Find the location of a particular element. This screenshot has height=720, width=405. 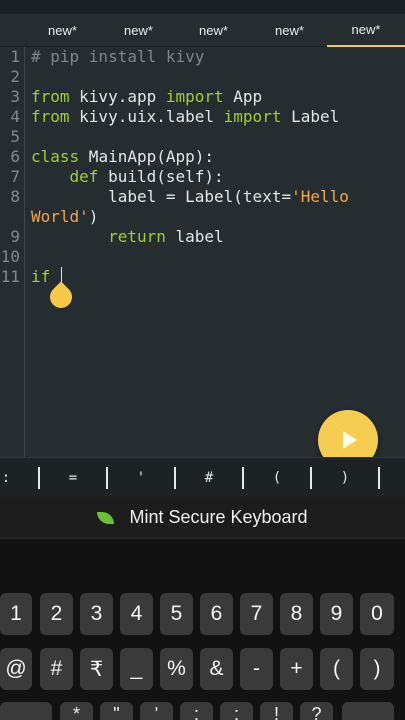

keyboard-header: Mint Secure Keyboard is located at coordinates (202, 518).